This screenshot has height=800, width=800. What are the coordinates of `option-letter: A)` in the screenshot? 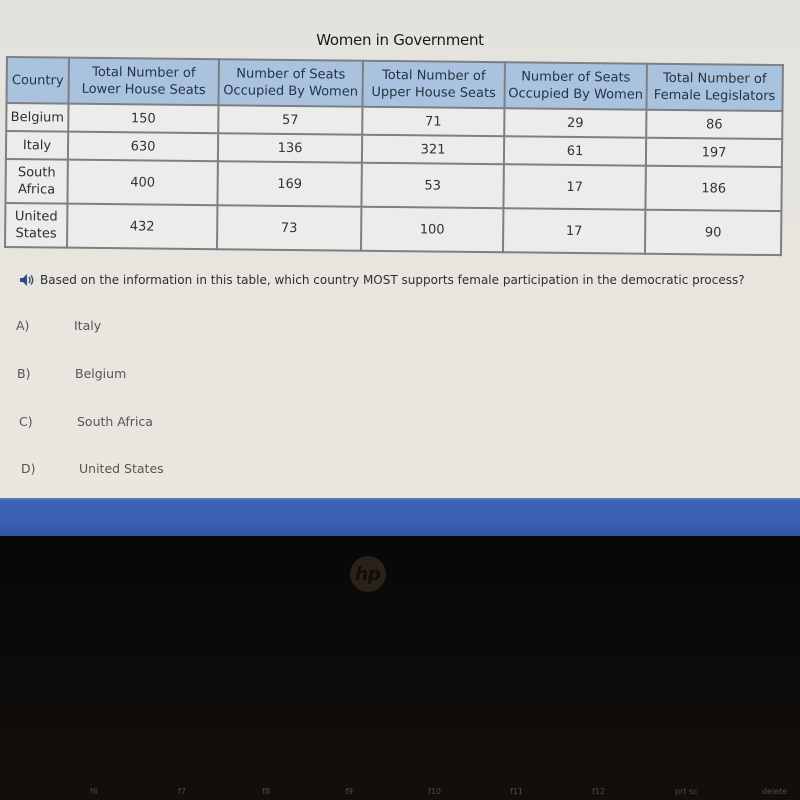 It's located at (23, 325).